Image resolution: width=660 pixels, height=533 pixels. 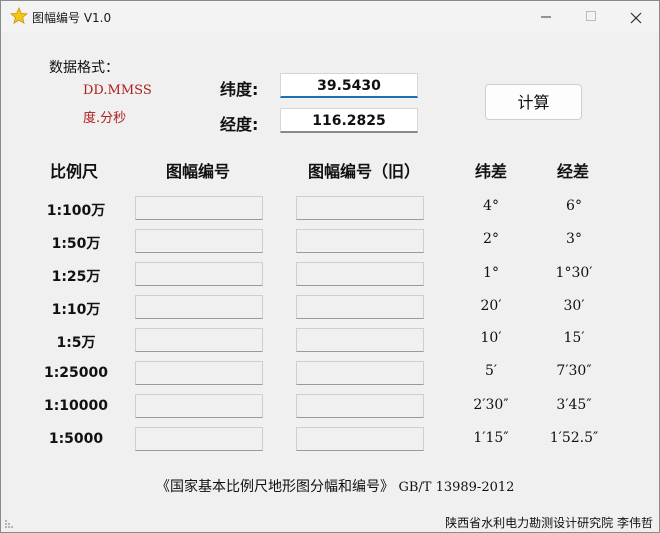 What do you see at coordinates (491, 206) in the screenshot?
I see `lat-diff-value: 4°` at bounding box center [491, 206].